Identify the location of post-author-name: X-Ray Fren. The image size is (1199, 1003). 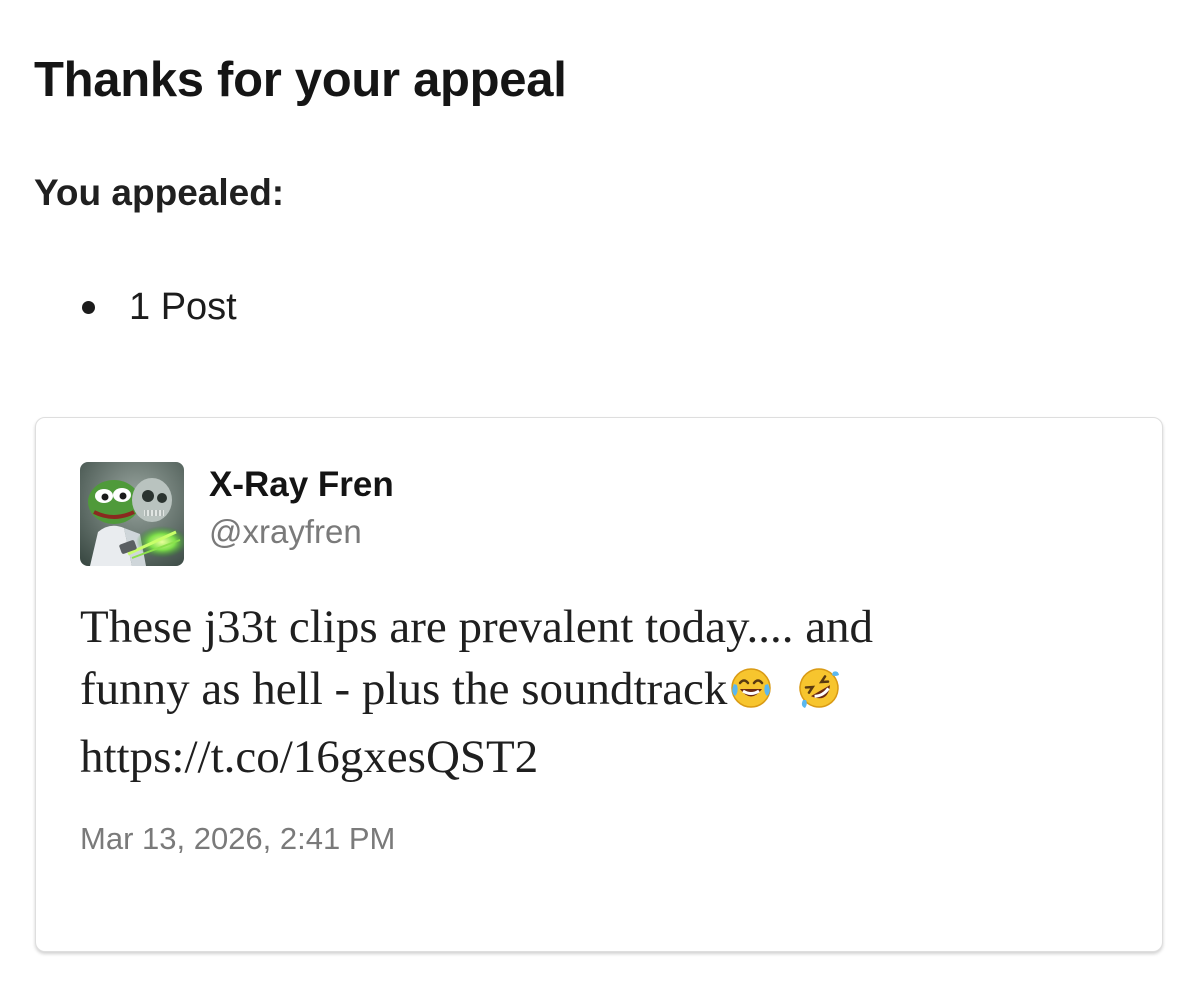
(301, 485).